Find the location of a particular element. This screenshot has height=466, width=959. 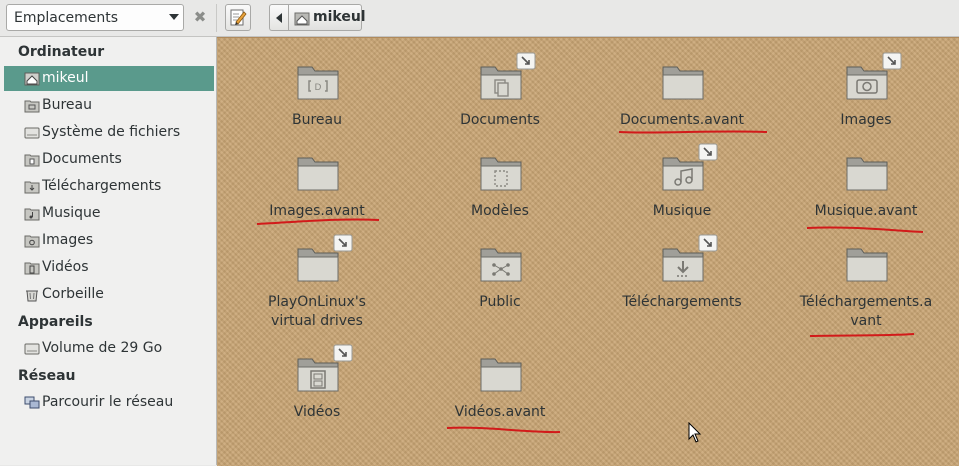

sidebar-item-label: Images is located at coordinates (68, 240).